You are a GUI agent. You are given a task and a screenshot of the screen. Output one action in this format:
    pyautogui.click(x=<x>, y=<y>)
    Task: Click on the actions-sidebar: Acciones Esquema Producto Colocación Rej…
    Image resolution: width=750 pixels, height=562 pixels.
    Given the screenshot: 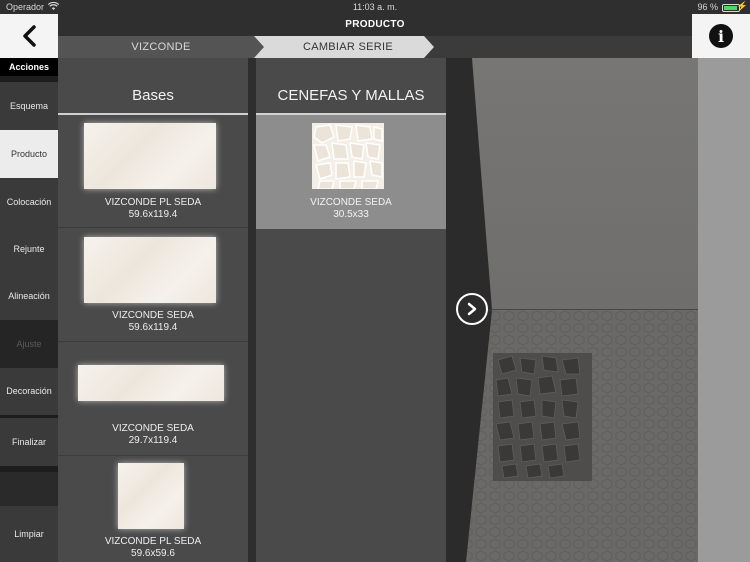 What is the action you would take?
    pyautogui.click(x=29, y=310)
    